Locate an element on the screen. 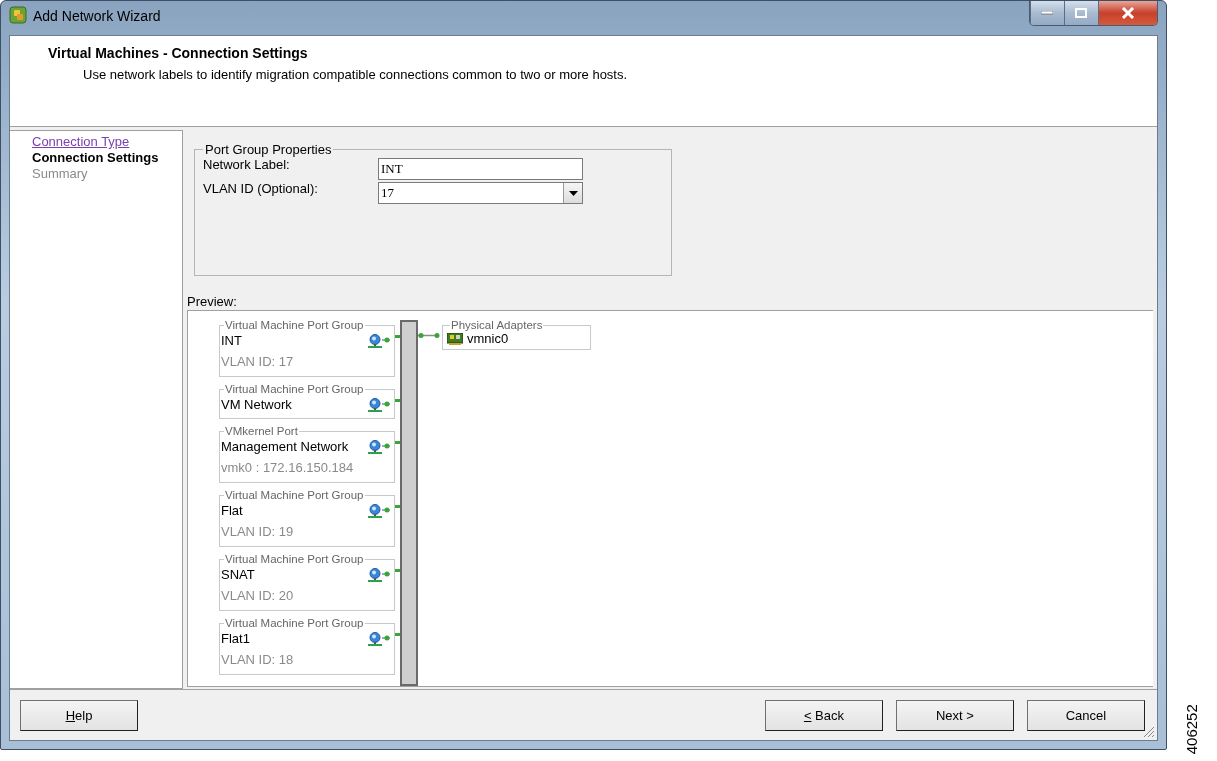 This screenshot has width=1217, height=761. wizard-step: Summary is located at coordinates (60, 174).